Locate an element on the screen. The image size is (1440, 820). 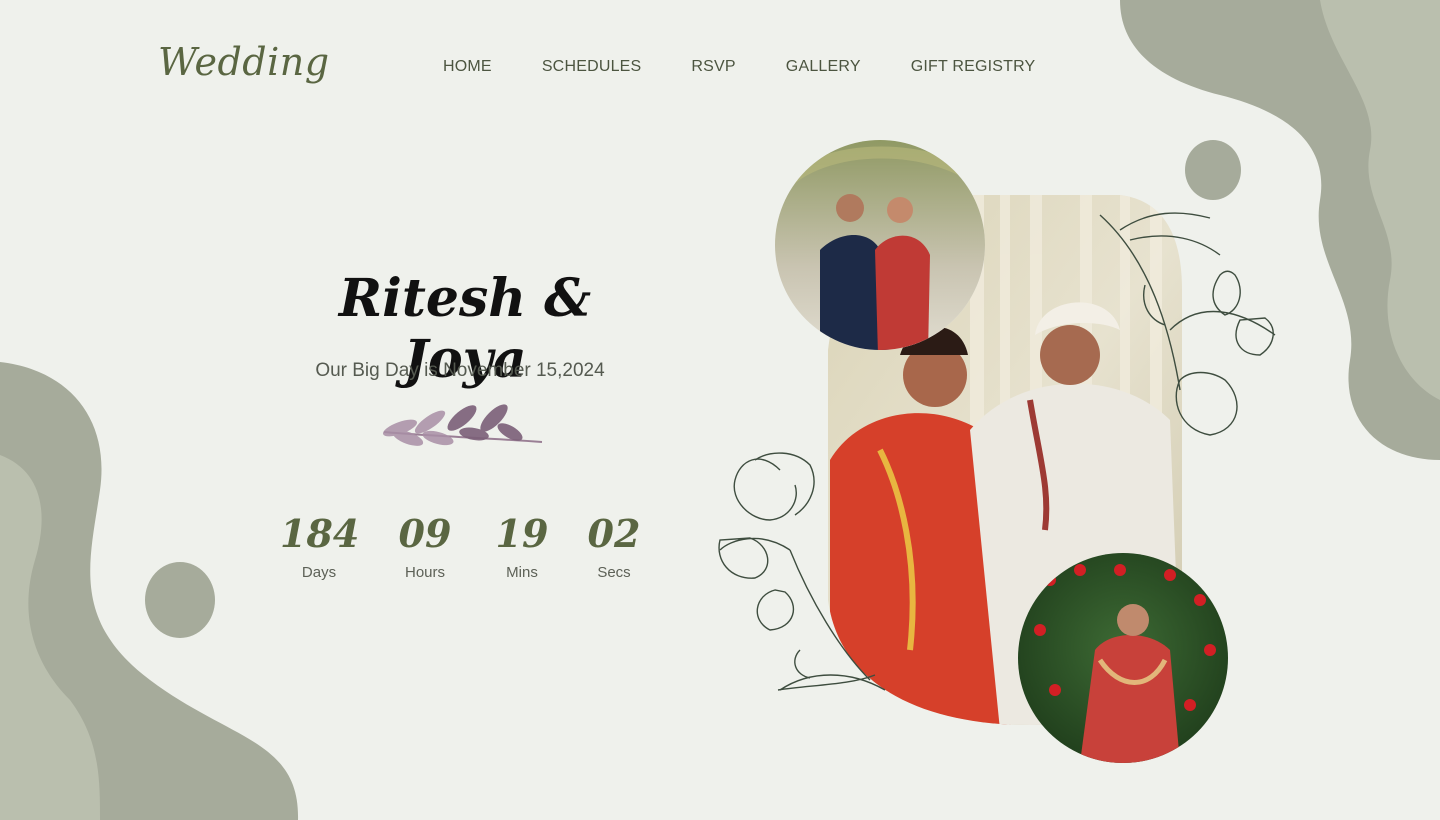
nav-gift-registry: GIFT REGISTRY is located at coordinates (973, 67).